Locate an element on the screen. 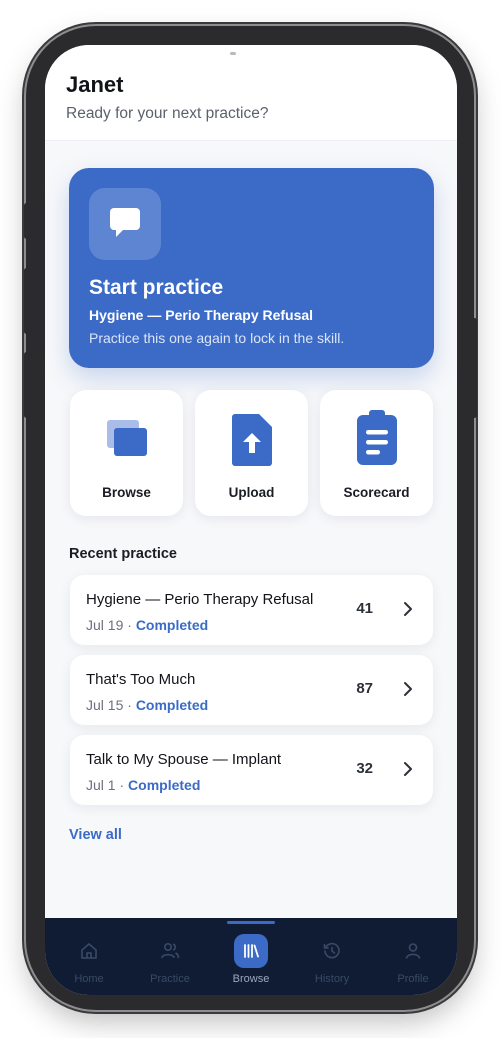 The height and width of the screenshot is (1038, 502). camera-dot is located at coordinates (233, 53).